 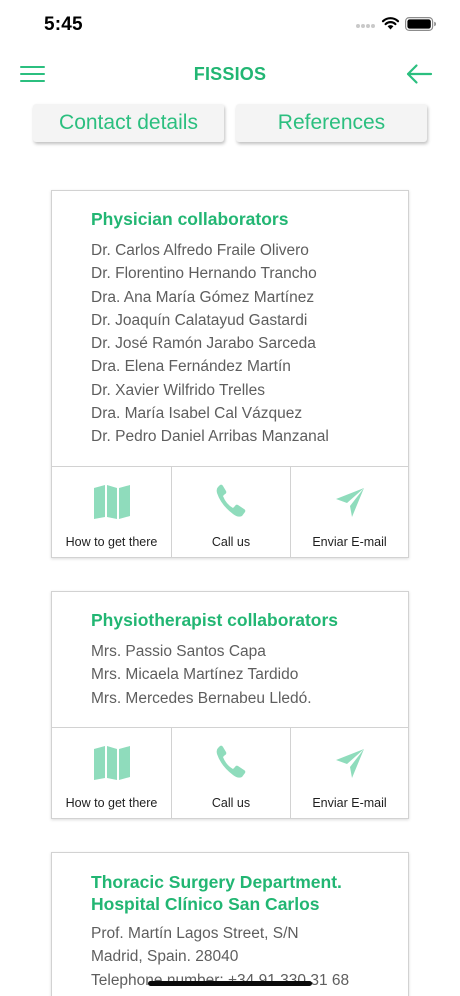 What do you see at coordinates (165, 957) in the screenshot?
I see `list-item: Madrid, Spain. 28040` at bounding box center [165, 957].